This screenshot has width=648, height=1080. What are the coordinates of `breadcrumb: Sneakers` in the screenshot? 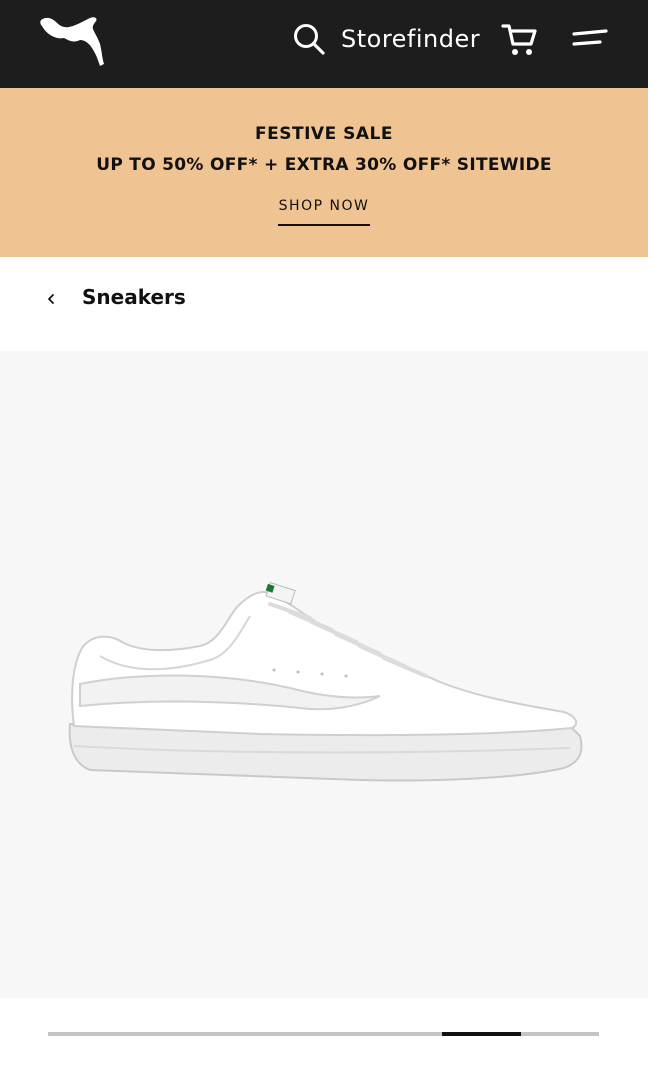 It's located at (324, 304).